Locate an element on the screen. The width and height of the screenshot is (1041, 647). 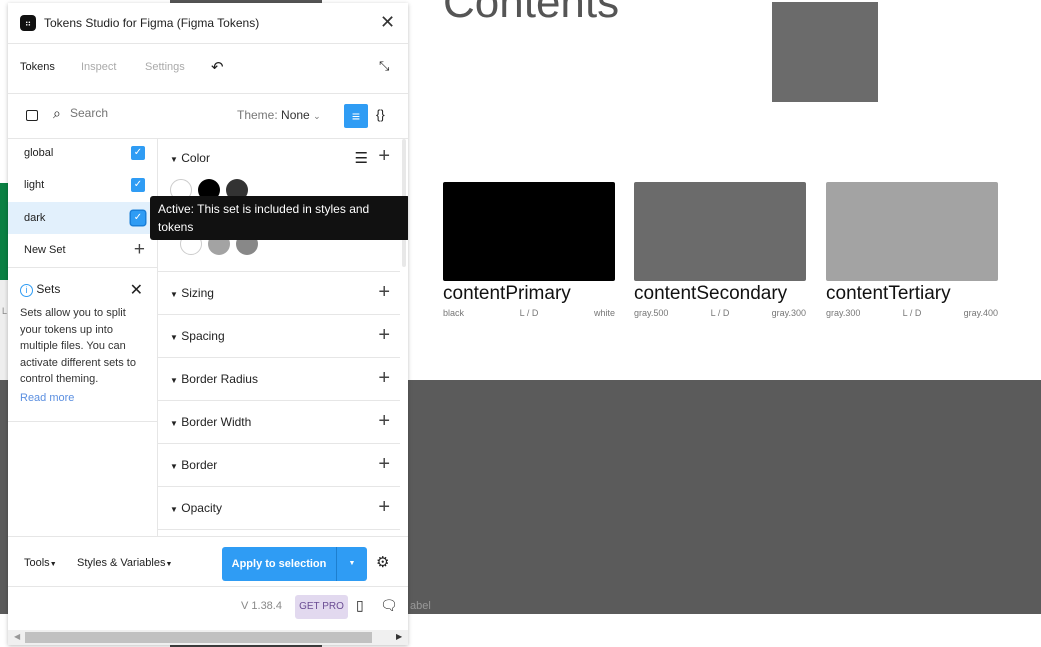
group-spacing: ▼ Spacing + is located at coordinates (279, 336).